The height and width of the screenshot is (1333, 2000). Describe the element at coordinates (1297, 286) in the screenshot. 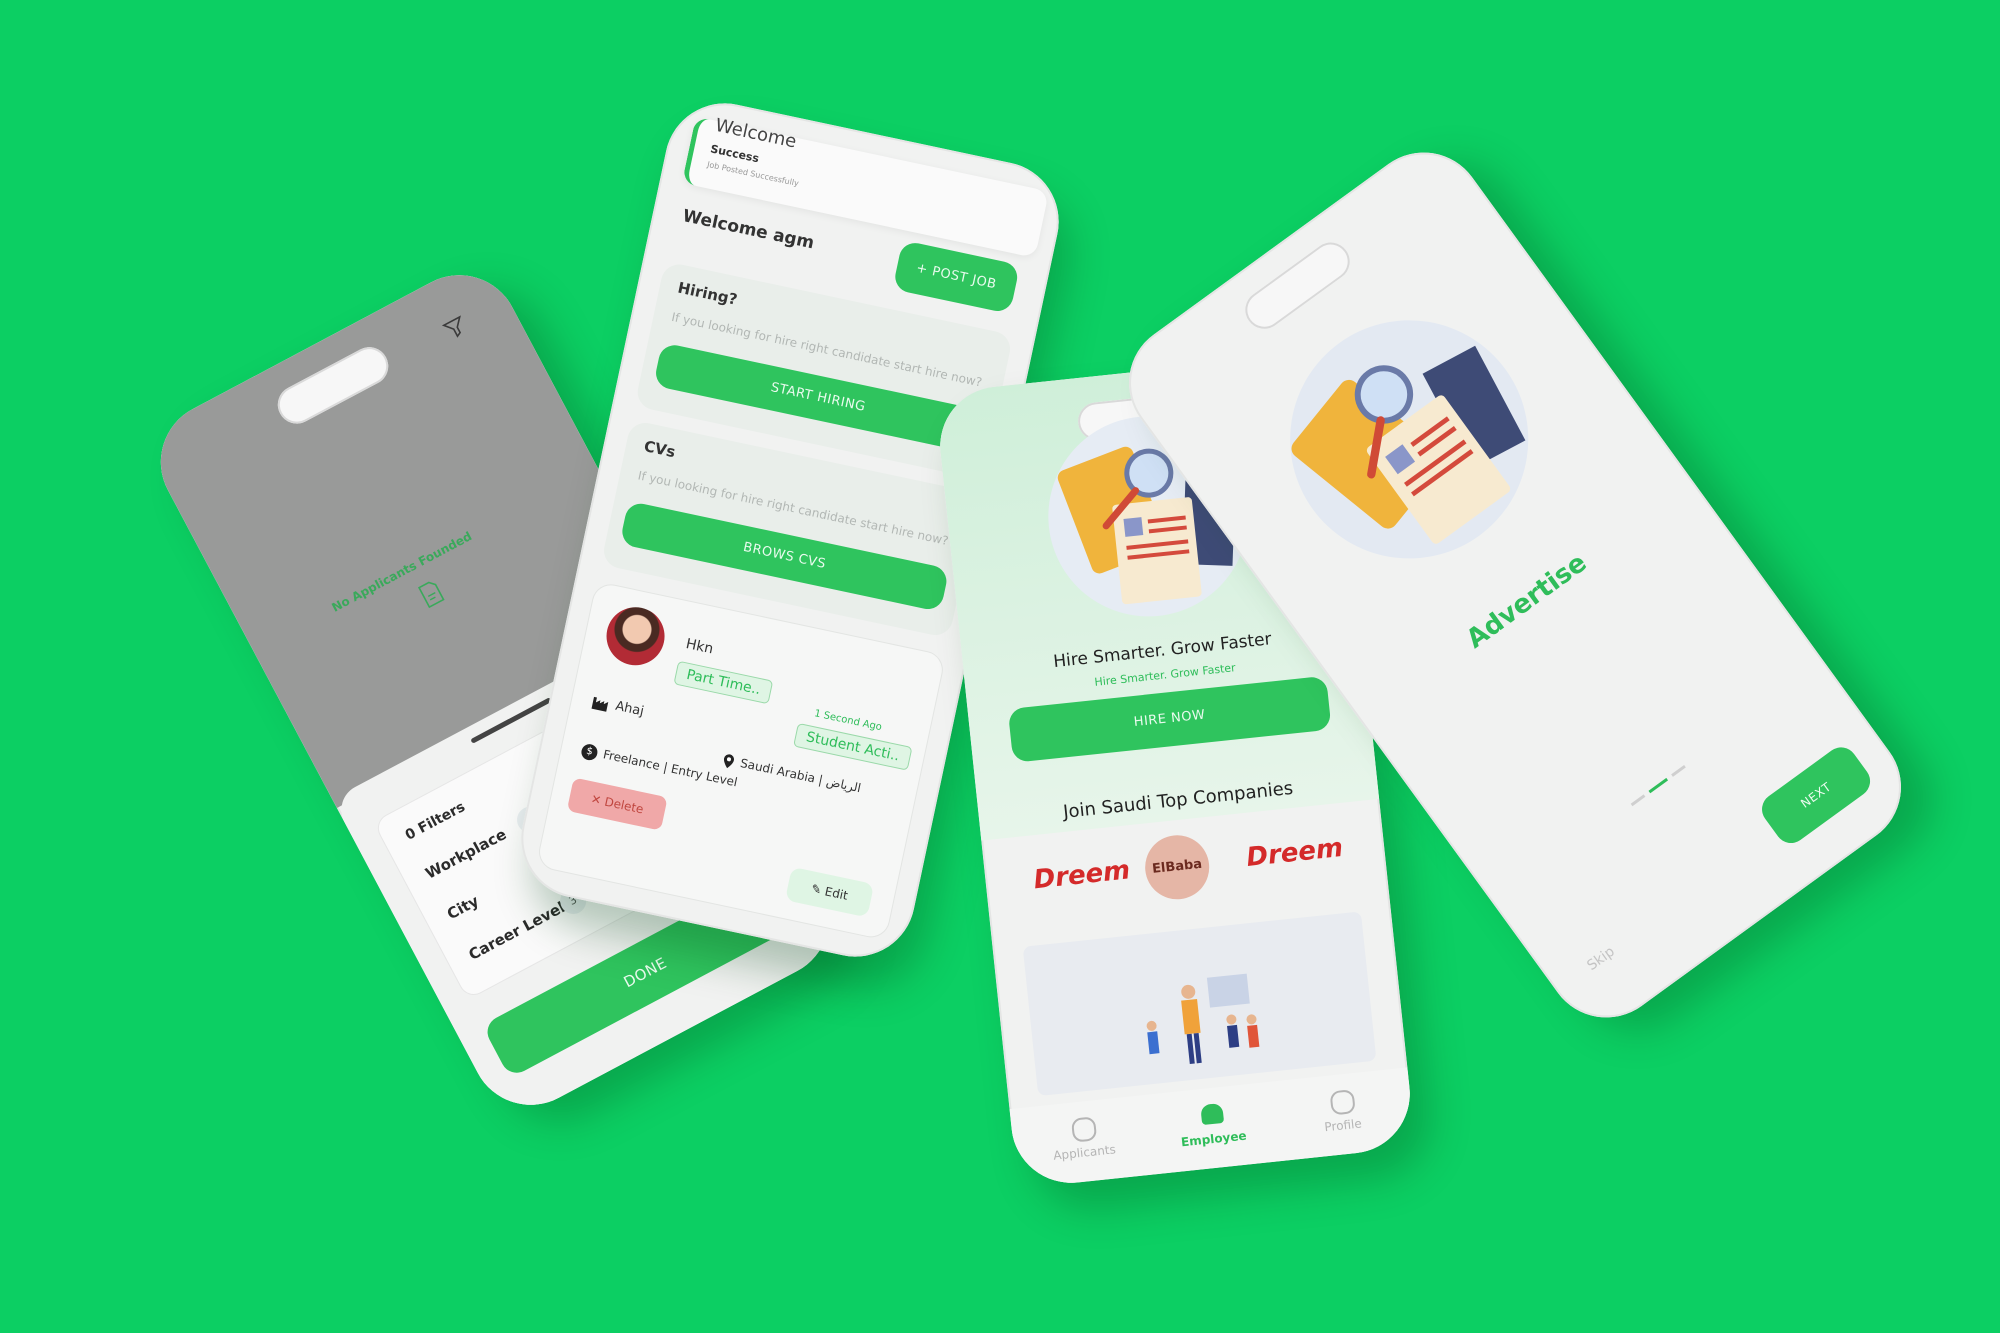

I see `phone-notch` at that location.